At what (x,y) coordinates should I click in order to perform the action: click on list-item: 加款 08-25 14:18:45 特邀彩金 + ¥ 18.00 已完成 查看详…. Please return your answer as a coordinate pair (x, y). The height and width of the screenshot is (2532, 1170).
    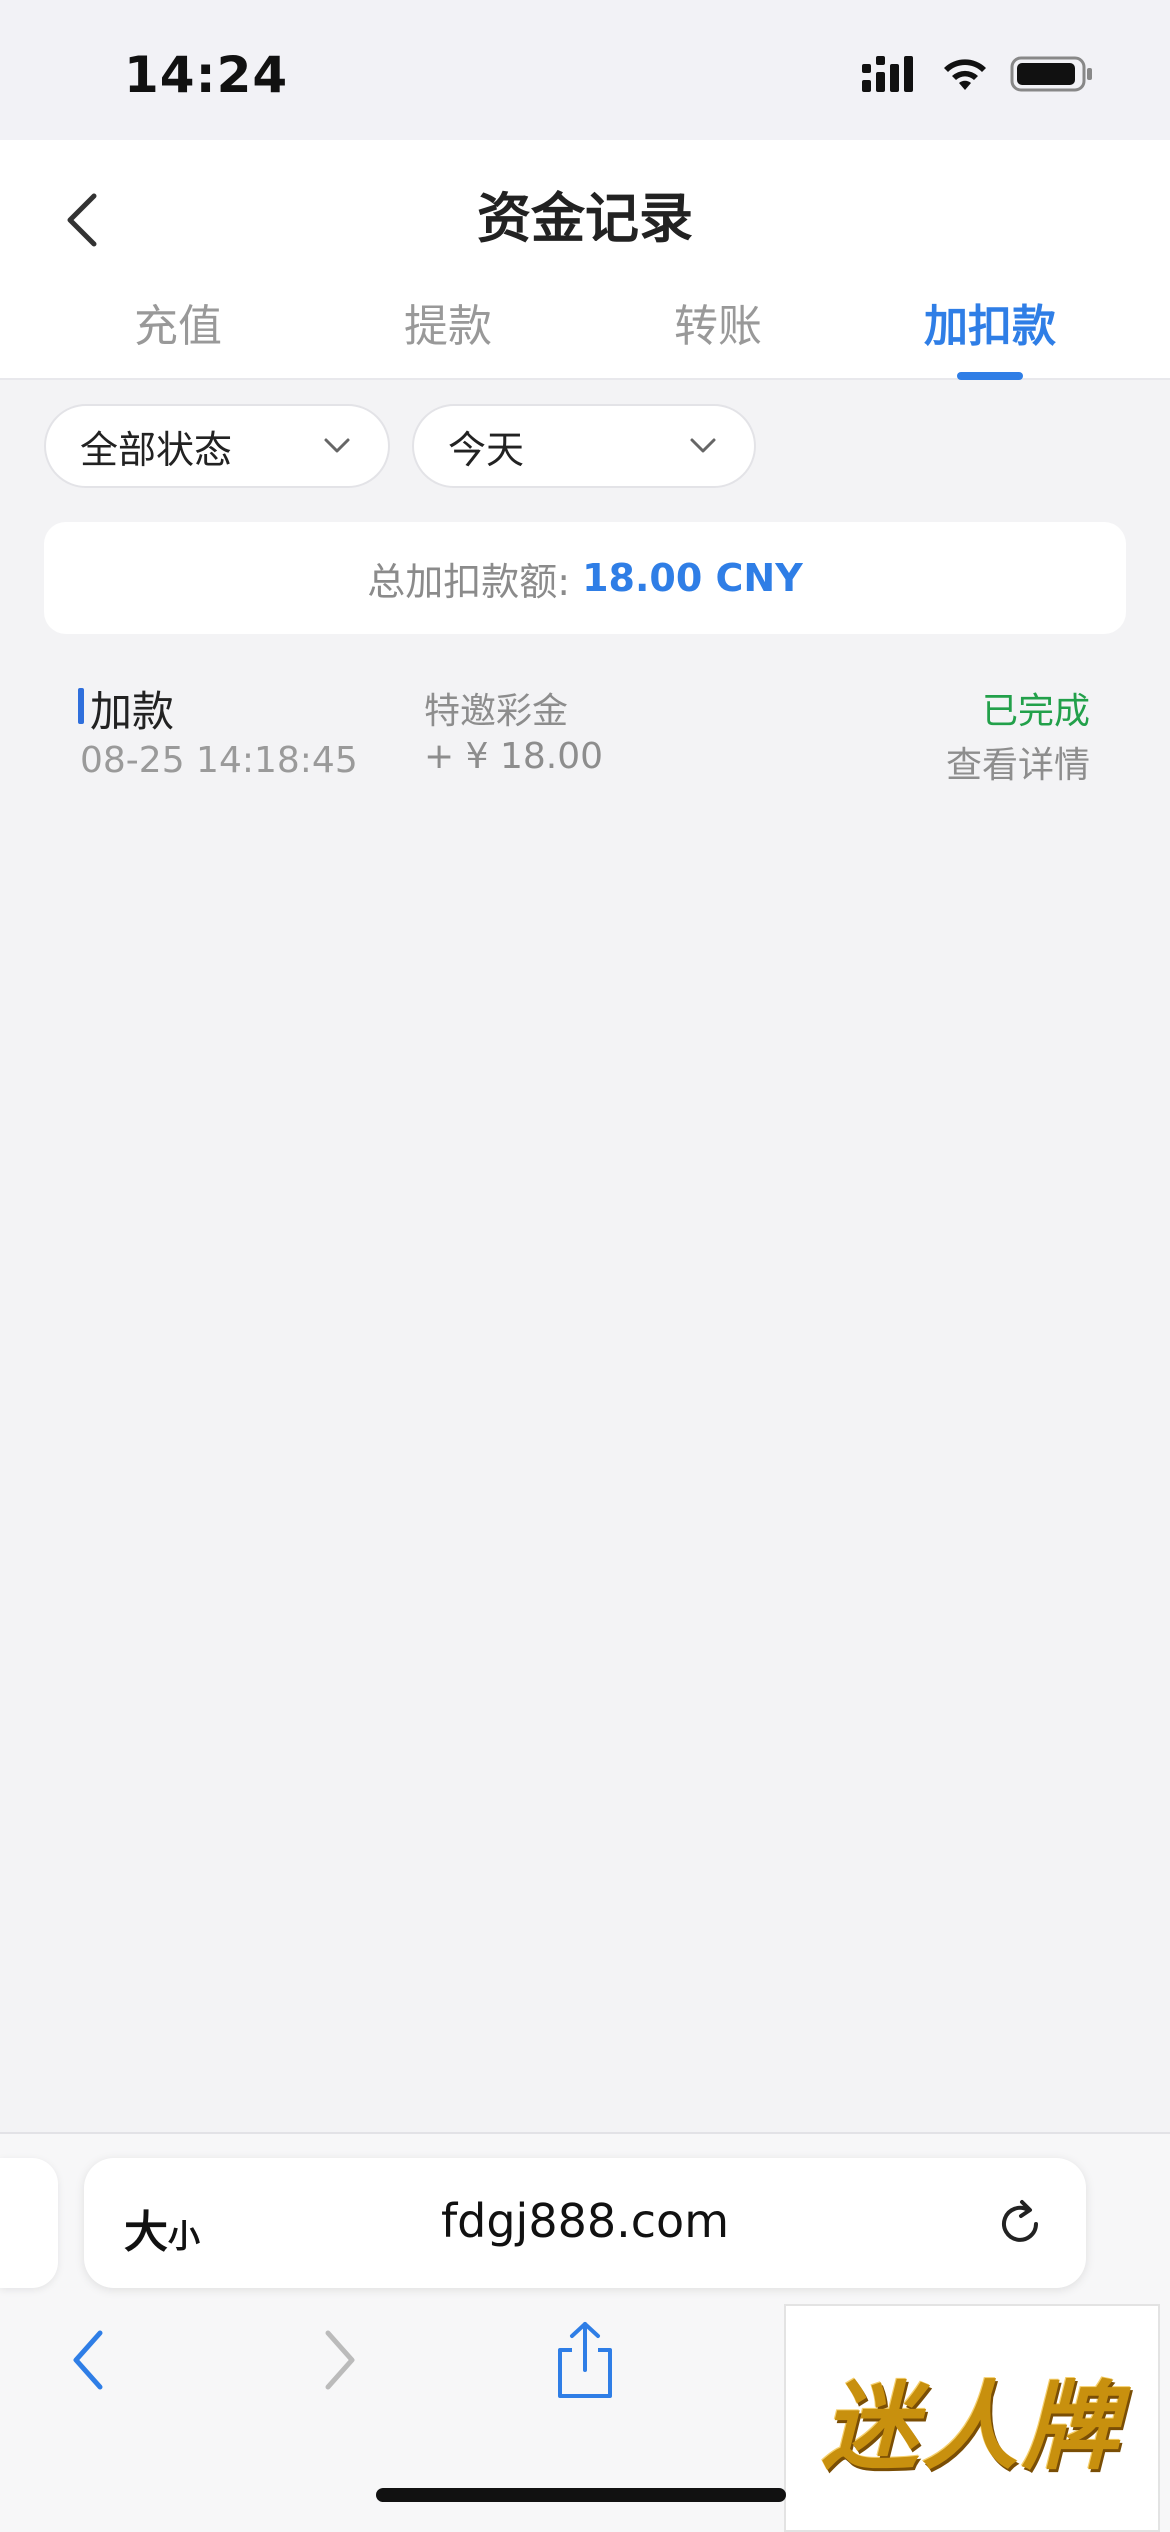
    Looking at the image, I should click on (585, 733).